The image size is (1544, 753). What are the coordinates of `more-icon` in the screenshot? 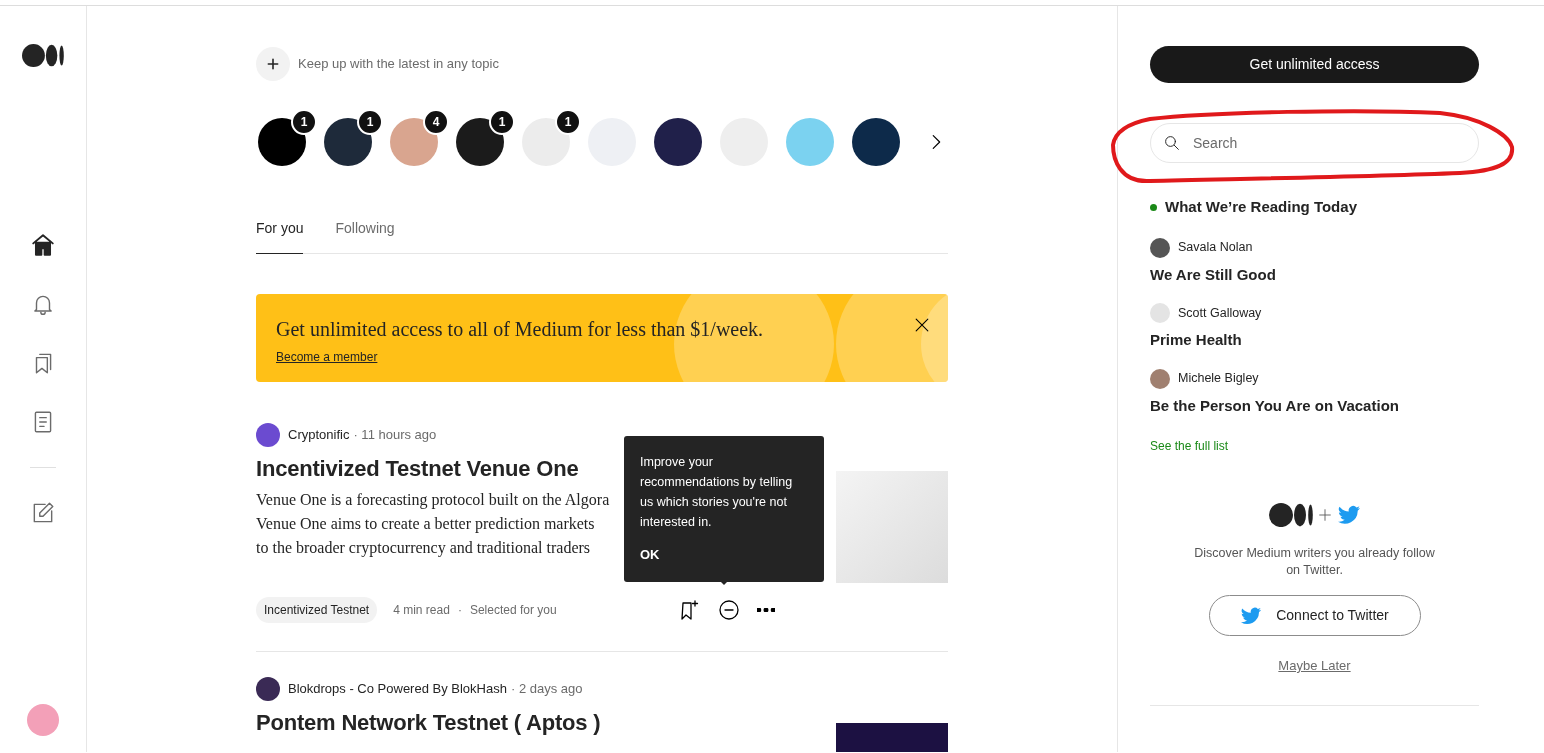 It's located at (766, 610).